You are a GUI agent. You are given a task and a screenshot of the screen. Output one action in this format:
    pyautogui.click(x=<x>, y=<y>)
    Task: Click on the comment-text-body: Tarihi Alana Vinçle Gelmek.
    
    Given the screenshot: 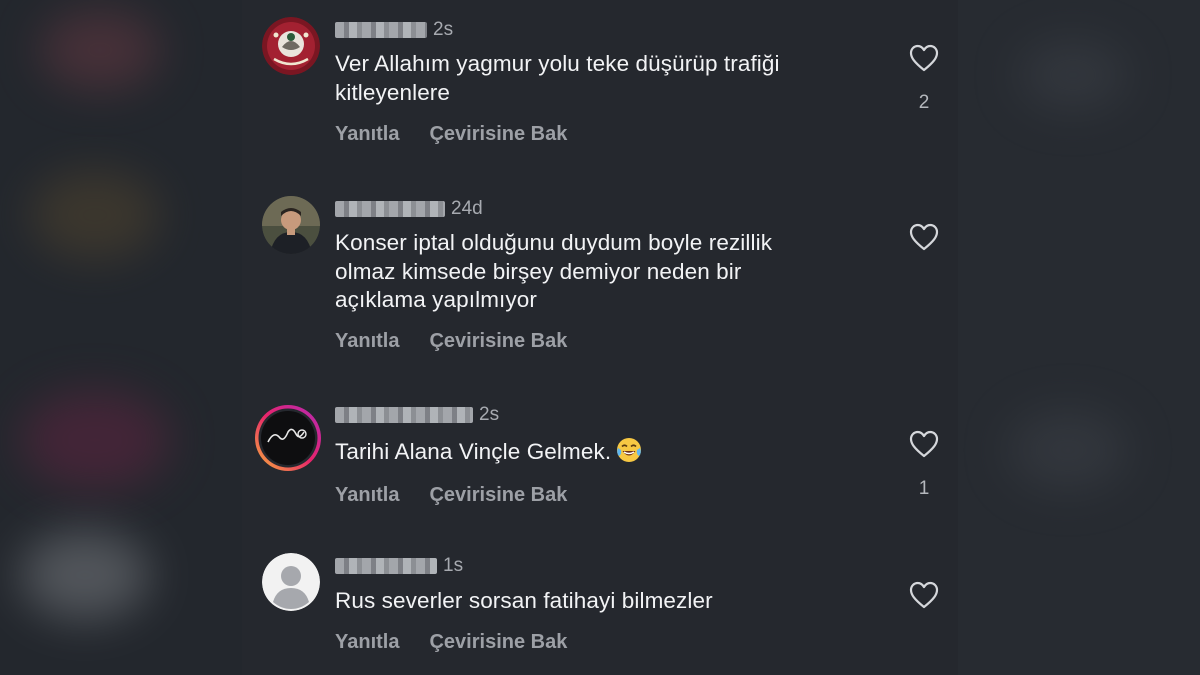 What is the action you would take?
    pyautogui.click(x=473, y=451)
    